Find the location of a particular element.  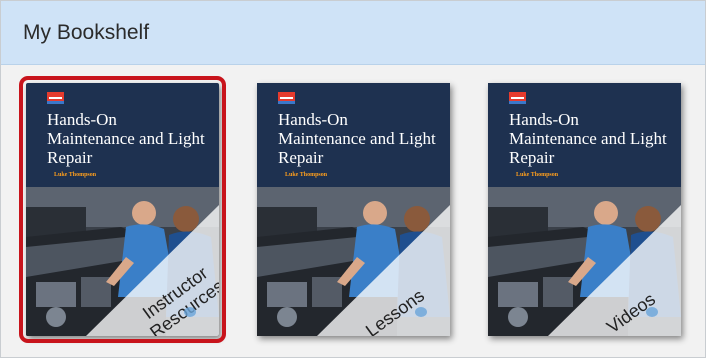

page-title: My Bookshelf is located at coordinates (86, 32).